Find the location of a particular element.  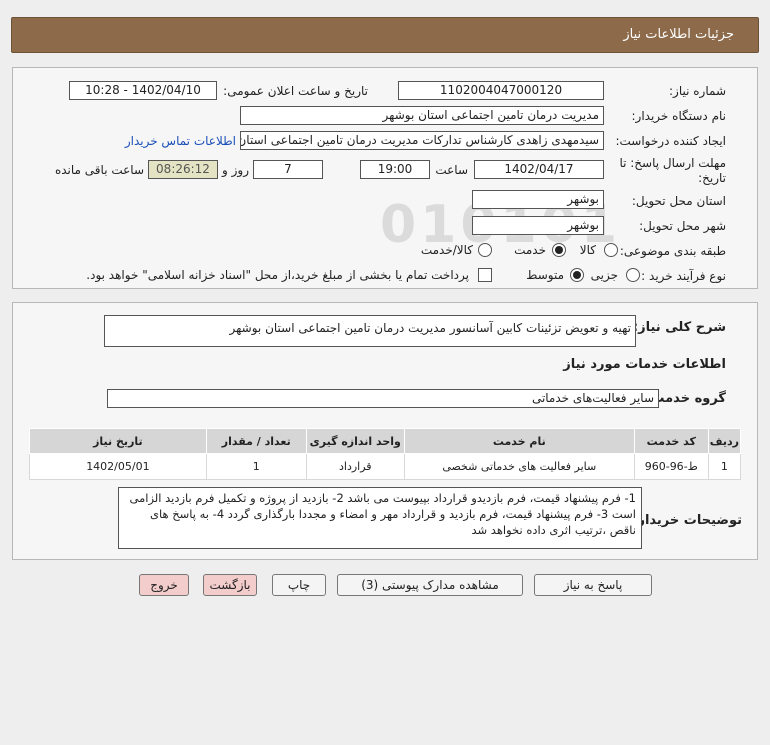

category-radio-goods-service is located at coordinates (485, 250).